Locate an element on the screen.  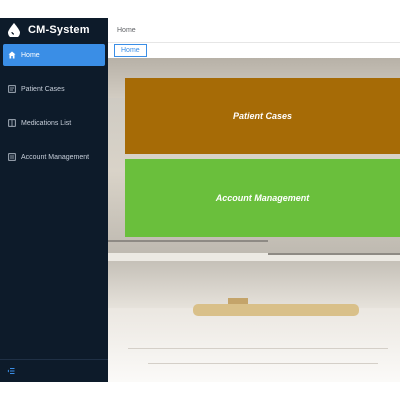
document-icon is located at coordinates (12, 89).